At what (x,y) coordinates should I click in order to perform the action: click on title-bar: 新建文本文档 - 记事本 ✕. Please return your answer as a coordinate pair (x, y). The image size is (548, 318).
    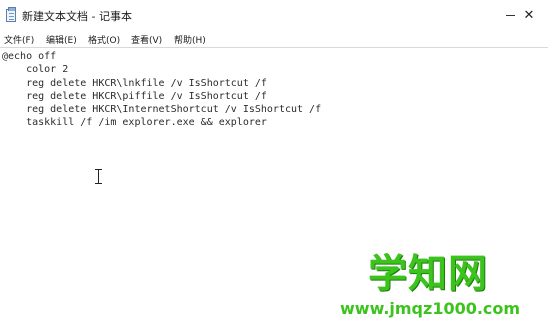
    Looking at the image, I should click on (274, 15).